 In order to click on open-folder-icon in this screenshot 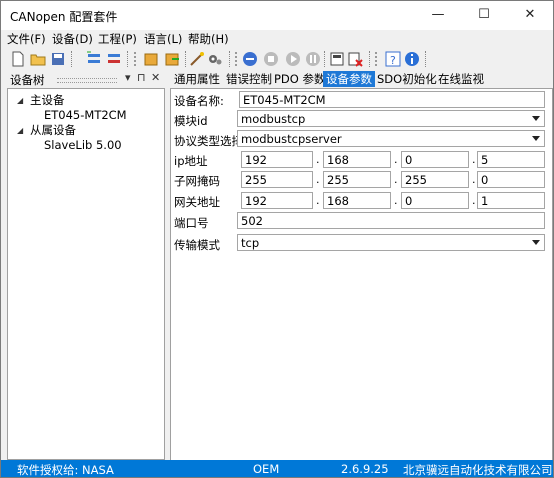, I will do `click(38, 59)`.